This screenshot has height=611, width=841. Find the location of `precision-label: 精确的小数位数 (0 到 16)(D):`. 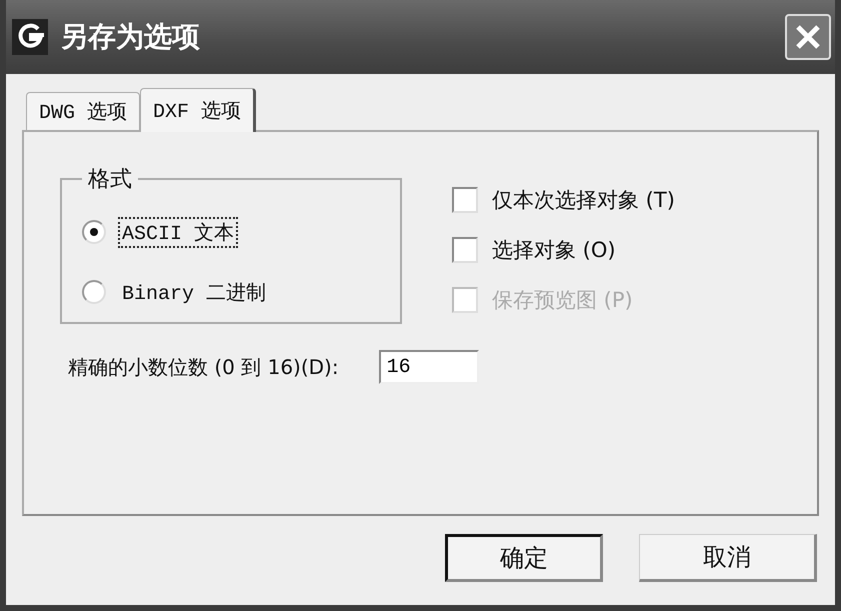

precision-label: 精确的小数位数 (0 到 16)(D): is located at coordinates (203, 367).